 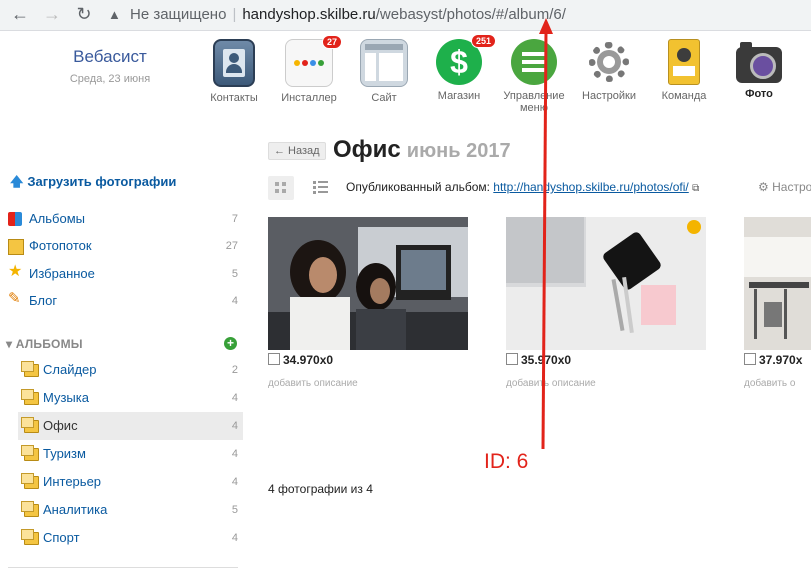 What do you see at coordinates (506, 461) in the screenshot?
I see `annotation-id-label: ID: 6` at bounding box center [506, 461].